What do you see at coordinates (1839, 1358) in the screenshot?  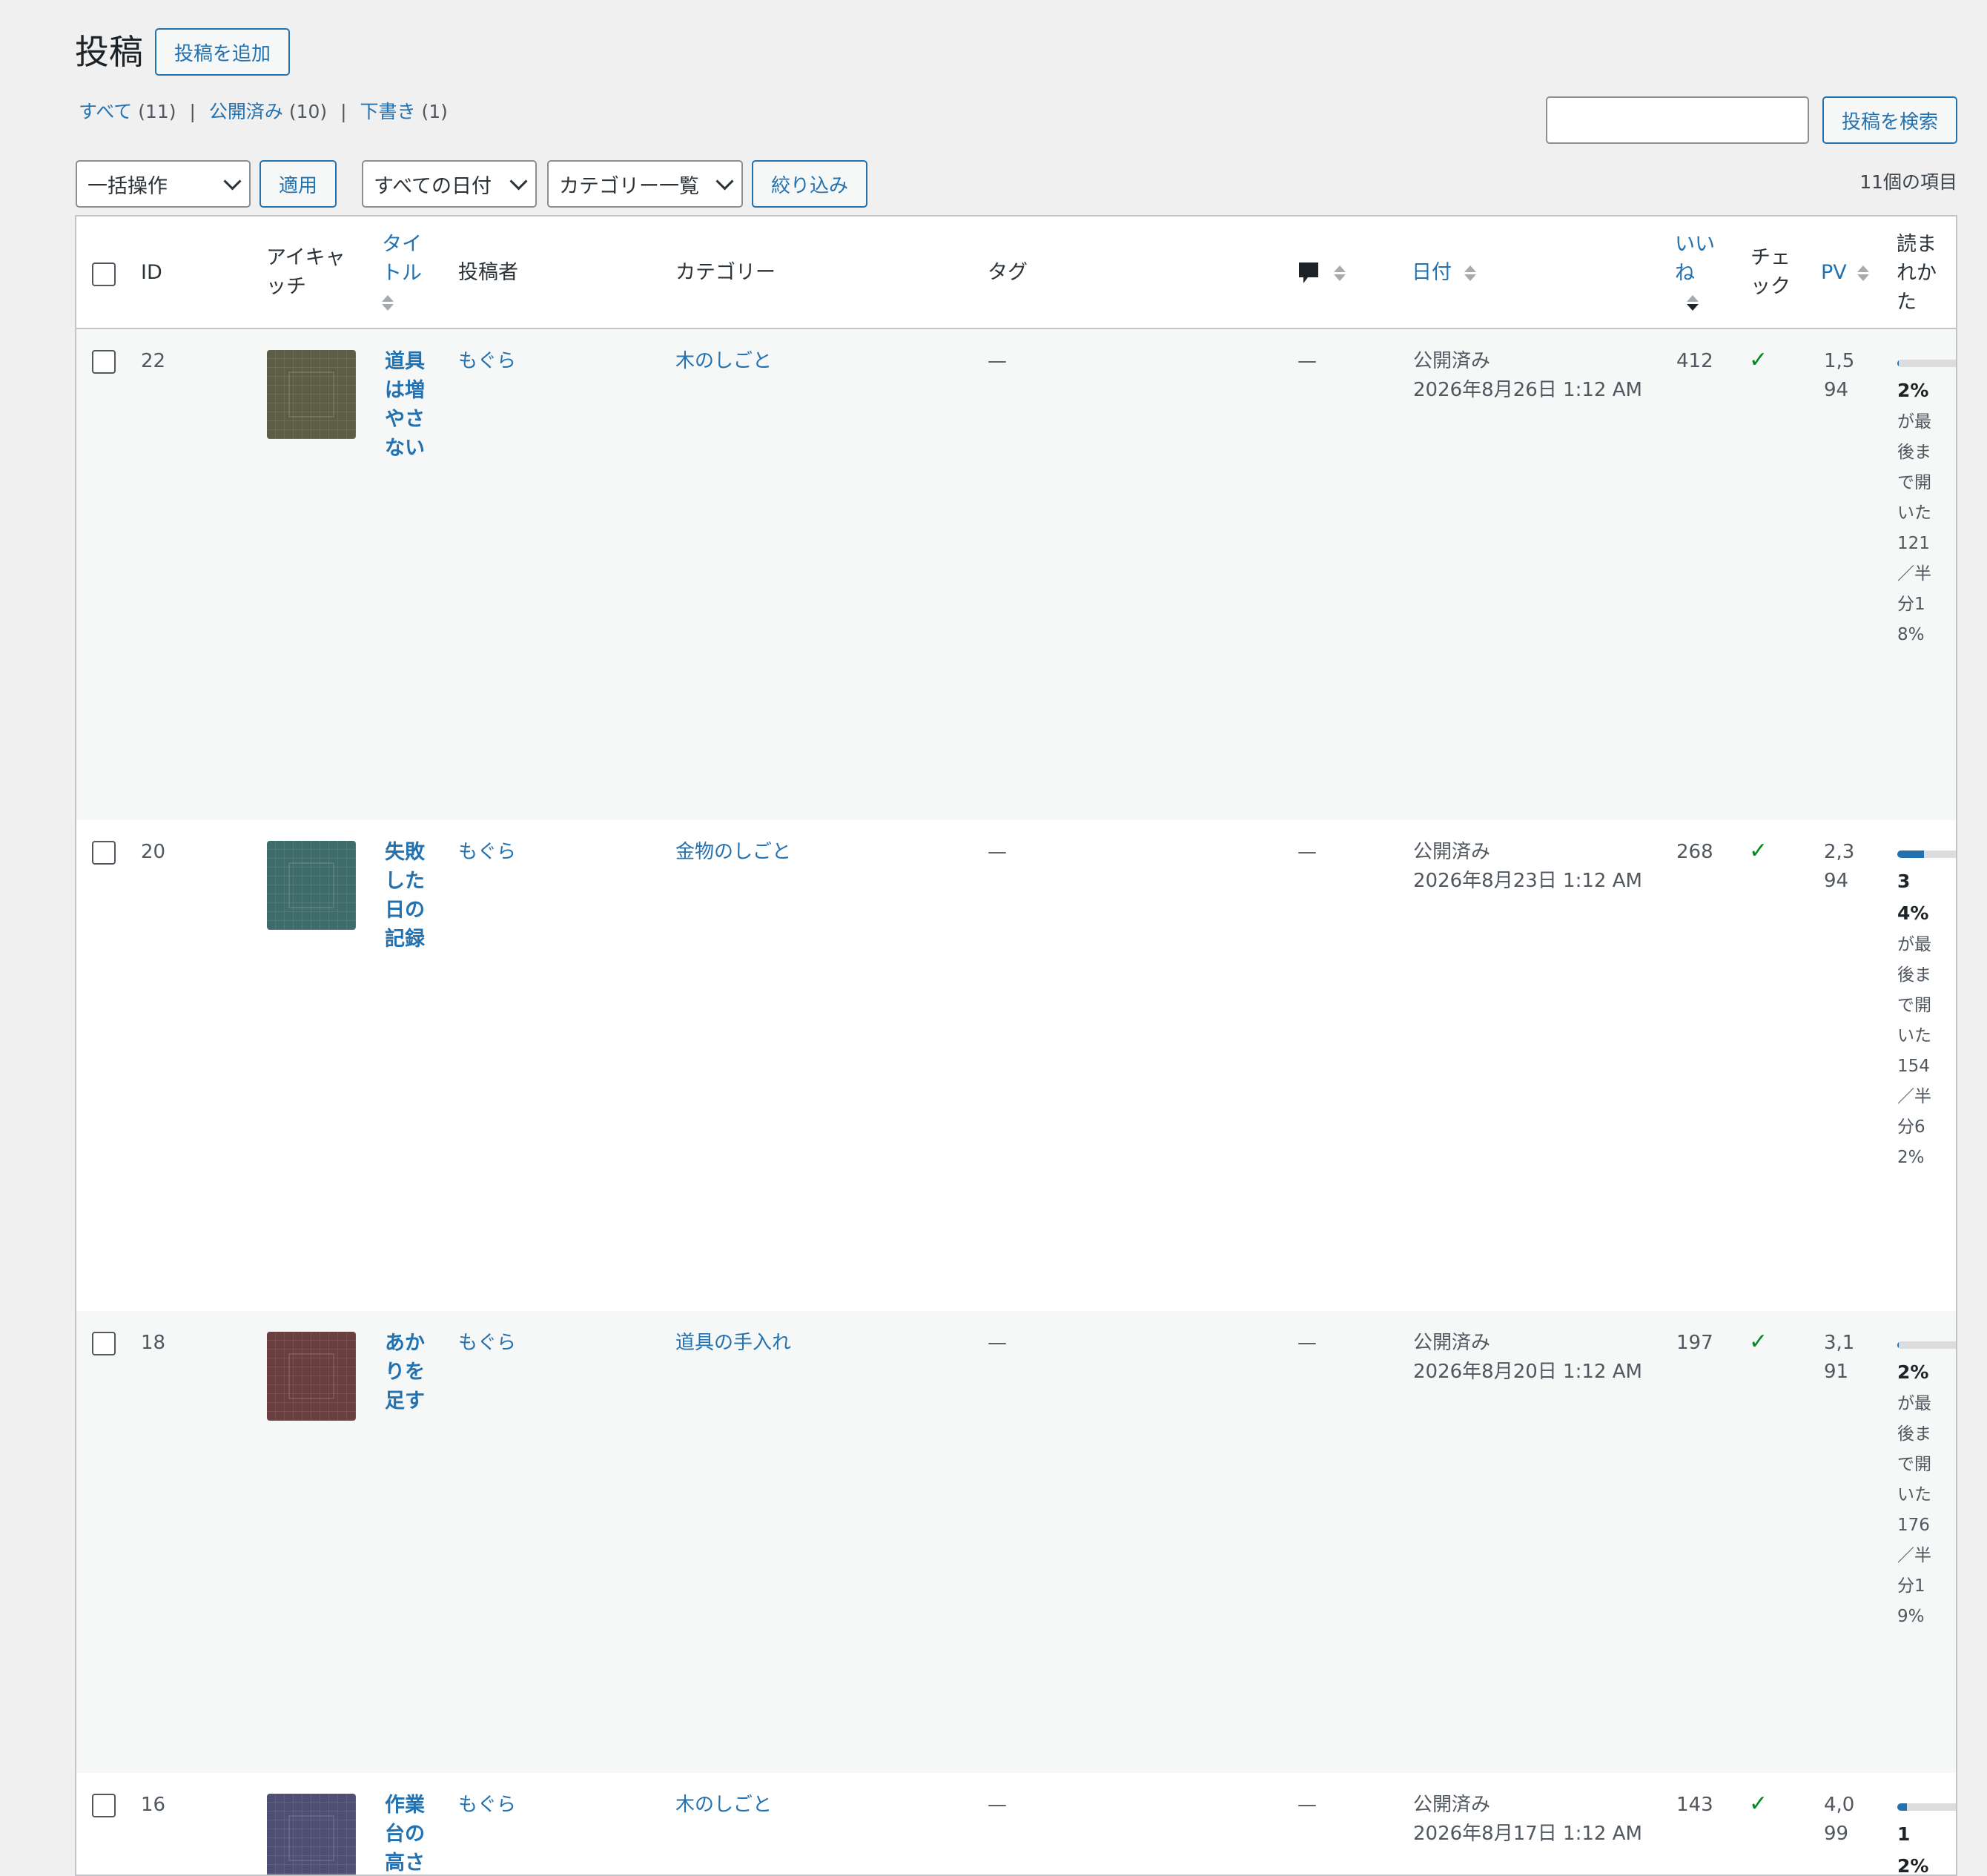 I see `post-pv: 3,191` at bounding box center [1839, 1358].